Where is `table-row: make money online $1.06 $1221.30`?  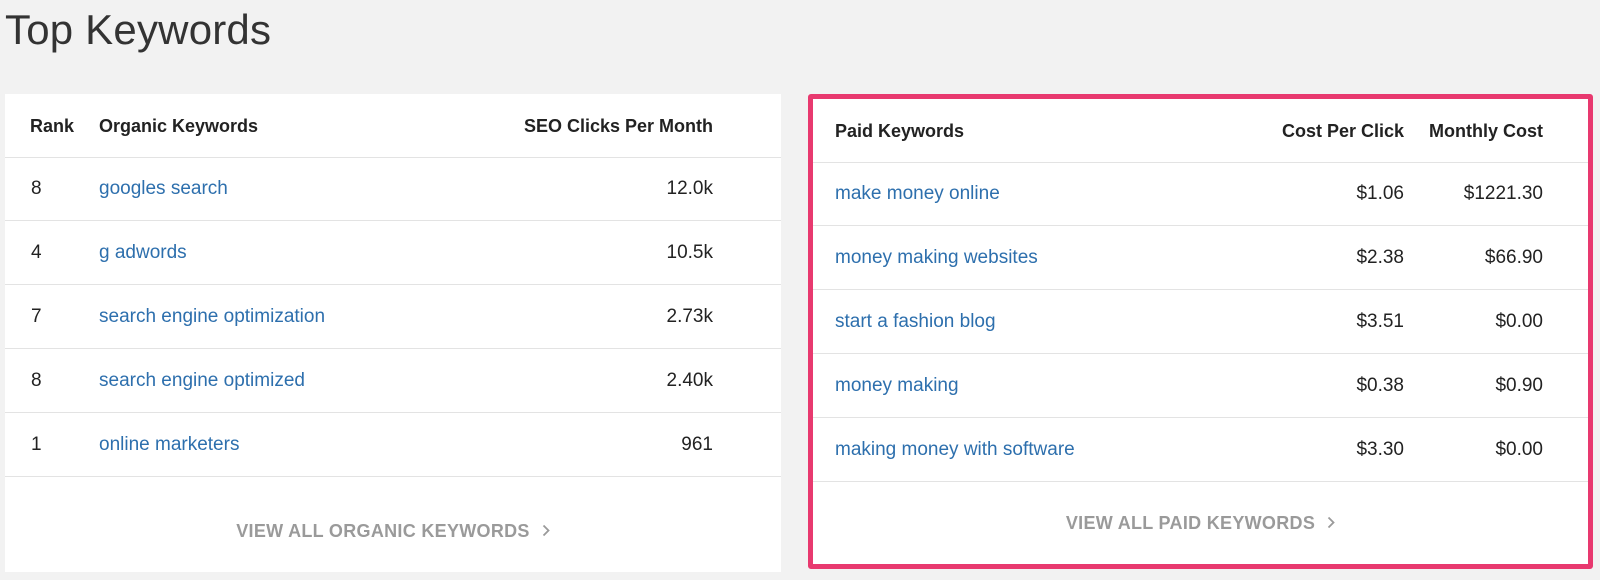 table-row: make money online $1.06 $1221.30 is located at coordinates (1200, 194).